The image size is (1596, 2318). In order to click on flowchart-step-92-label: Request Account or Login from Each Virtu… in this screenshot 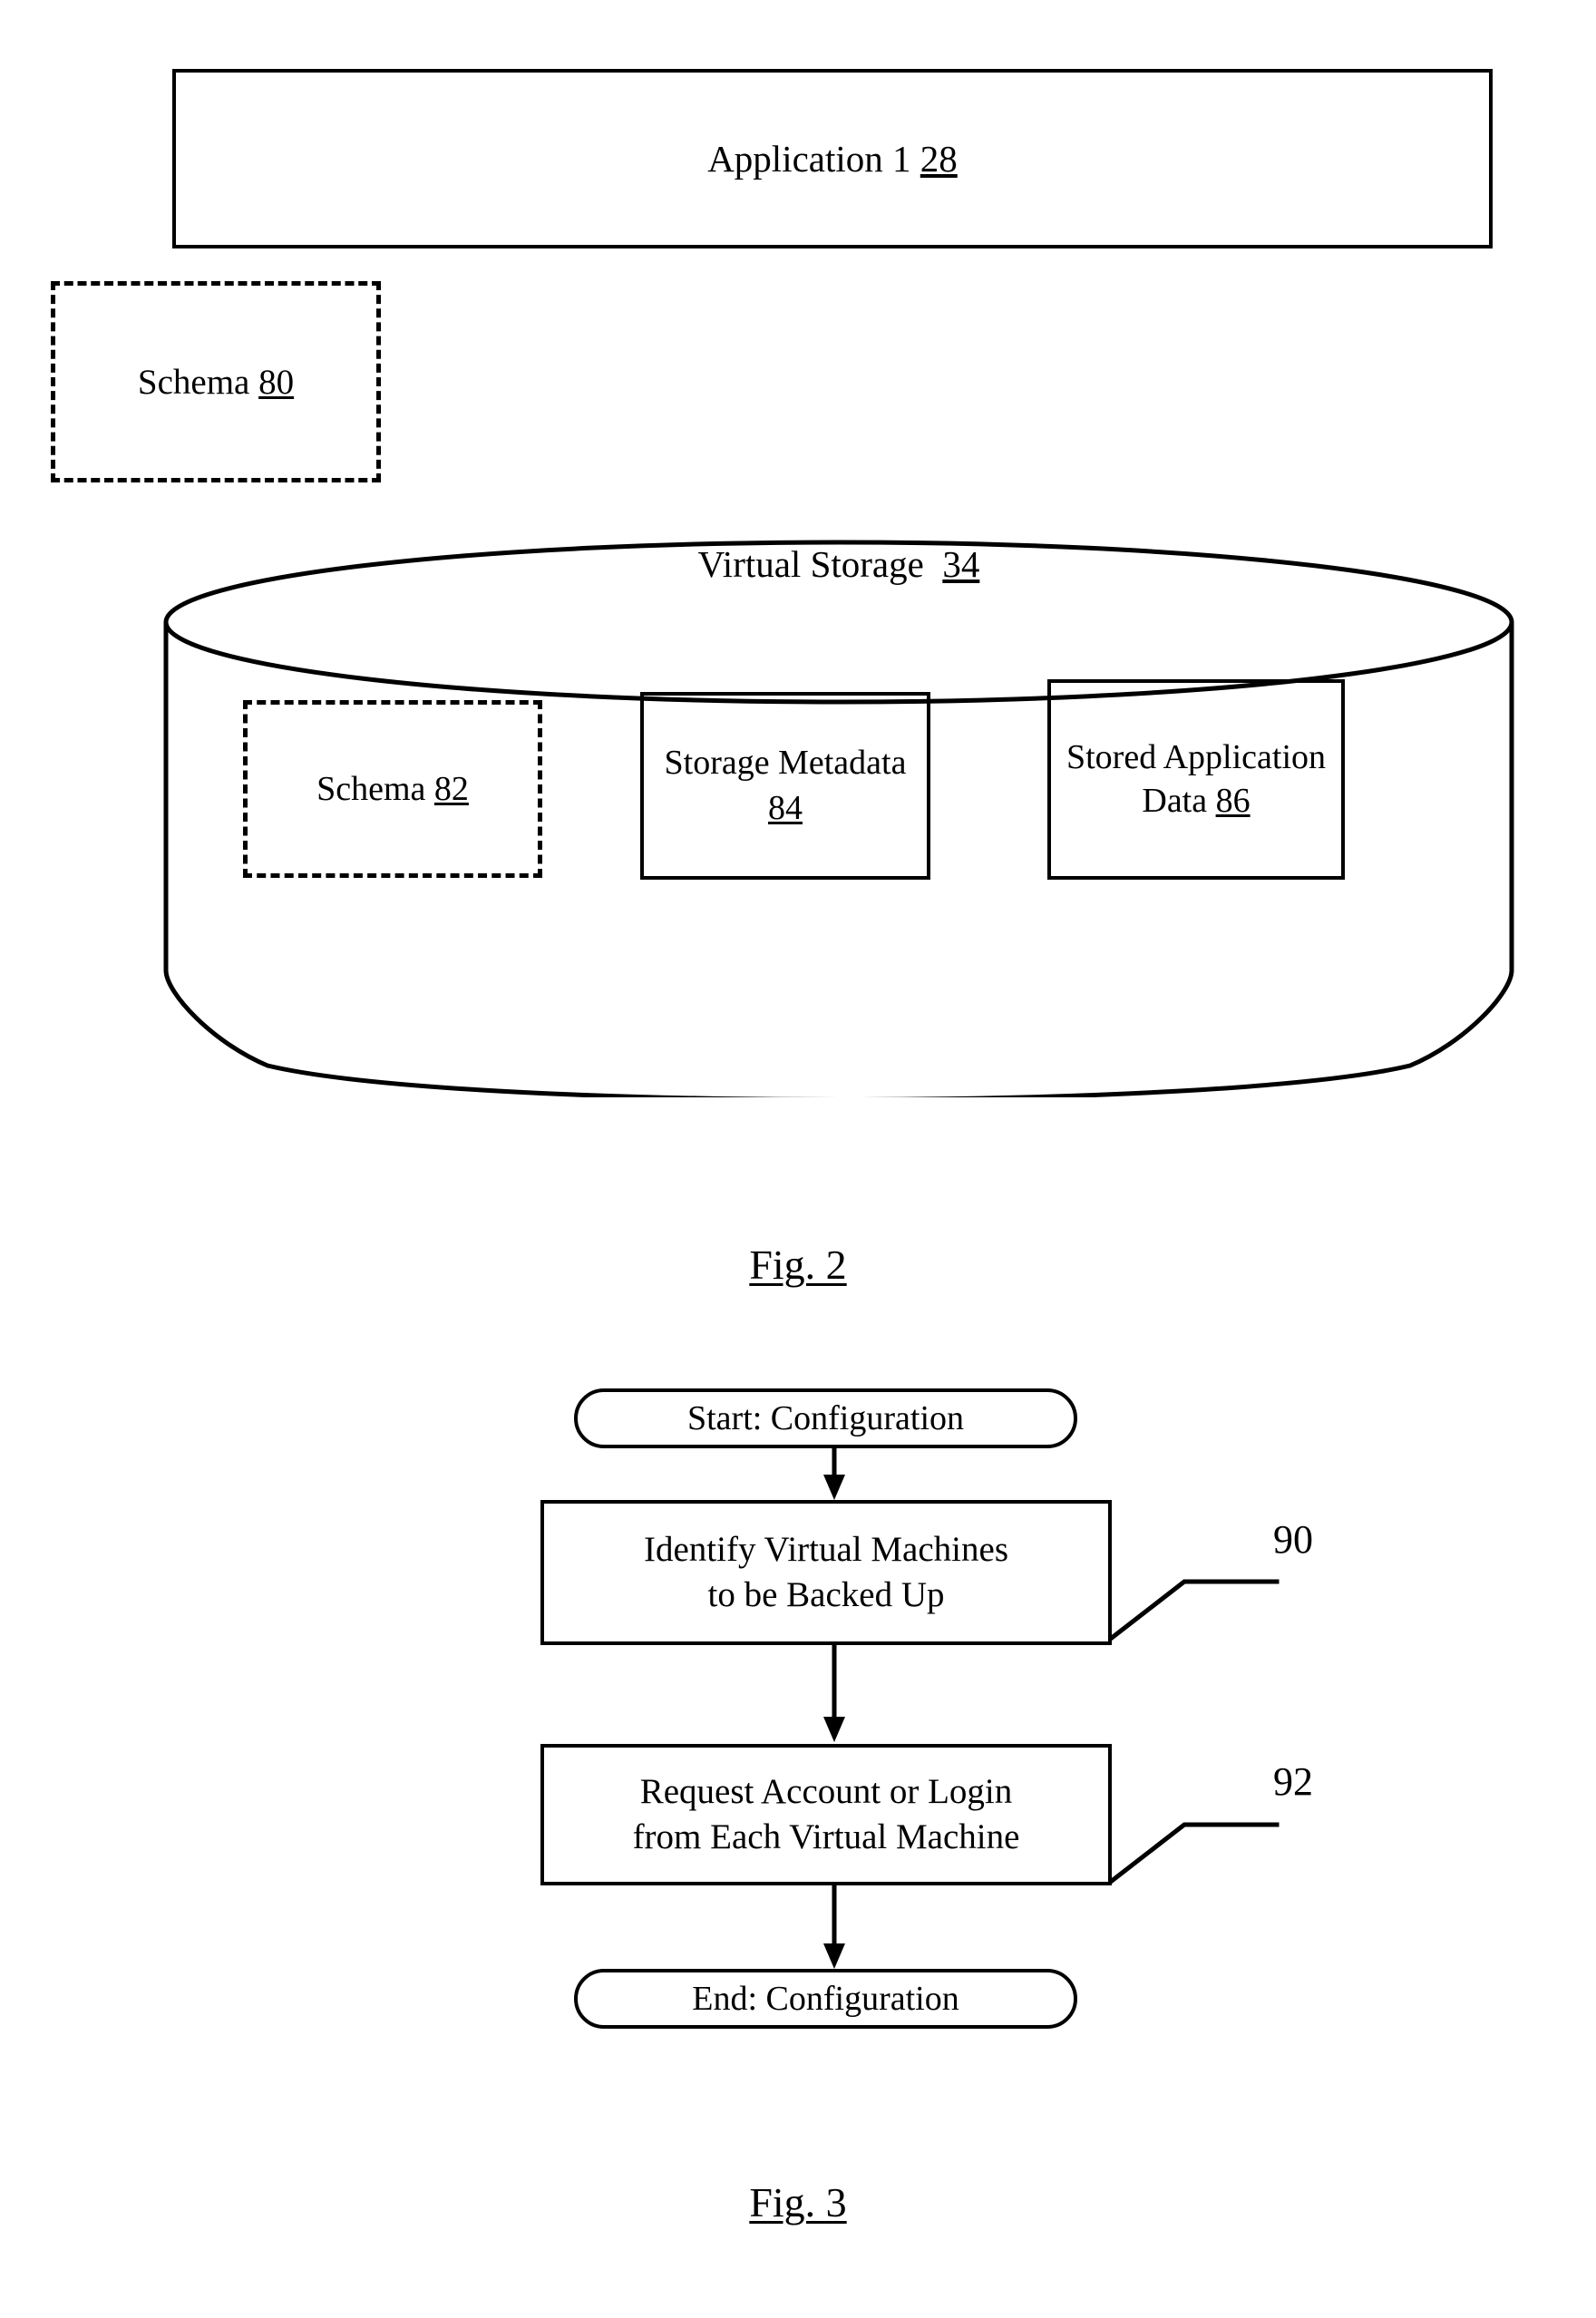, I will do `click(826, 1814)`.